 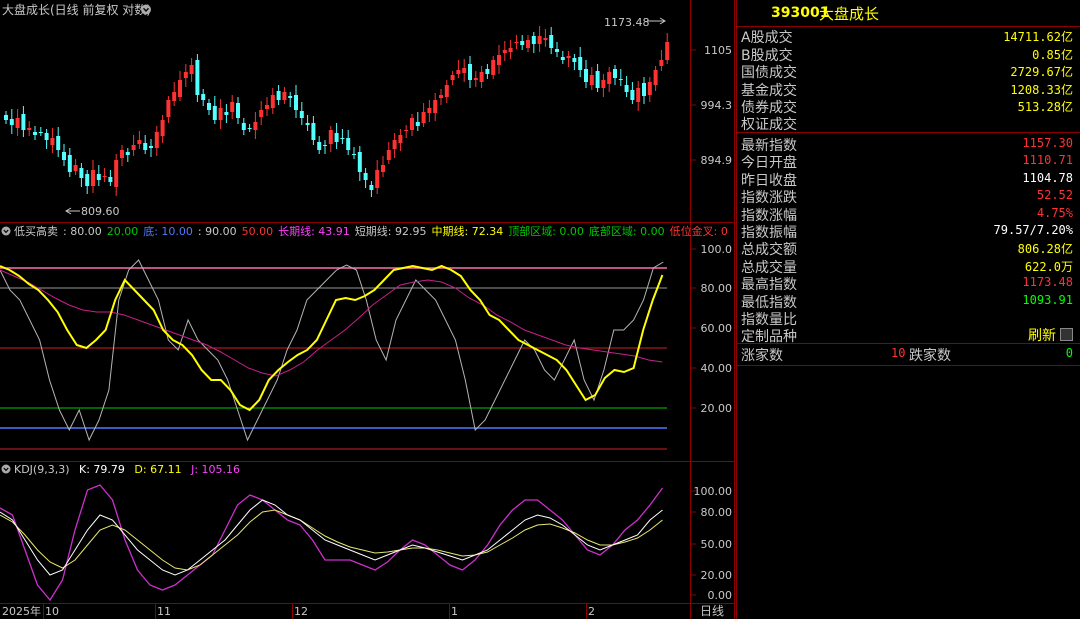 I want to click on lowbuy-options-icon, so click(x=6, y=231).